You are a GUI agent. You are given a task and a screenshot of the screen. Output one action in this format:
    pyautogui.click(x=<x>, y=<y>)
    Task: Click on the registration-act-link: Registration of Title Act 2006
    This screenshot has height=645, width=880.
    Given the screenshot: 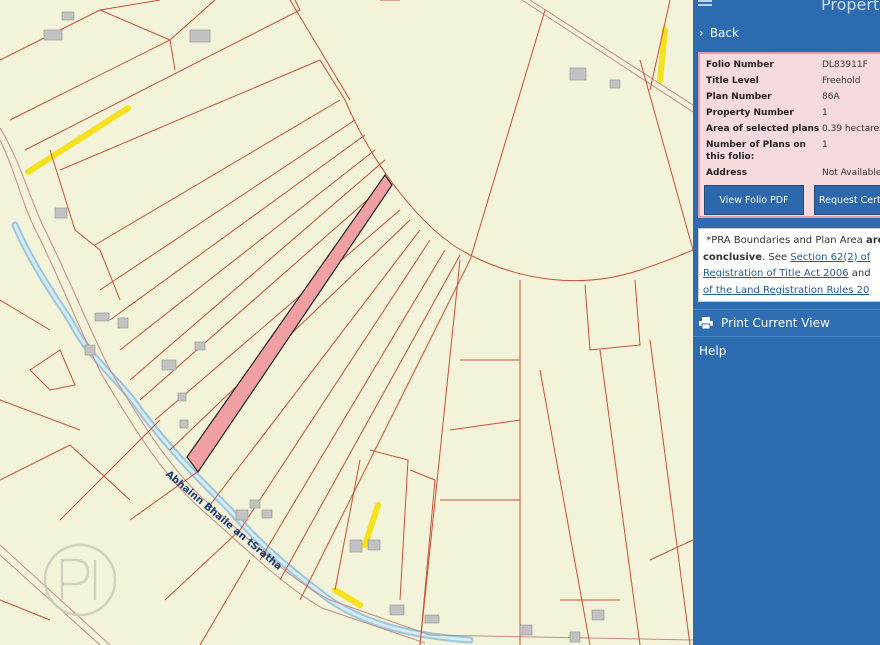 What is the action you would take?
    pyautogui.click(x=776, y=273)
    